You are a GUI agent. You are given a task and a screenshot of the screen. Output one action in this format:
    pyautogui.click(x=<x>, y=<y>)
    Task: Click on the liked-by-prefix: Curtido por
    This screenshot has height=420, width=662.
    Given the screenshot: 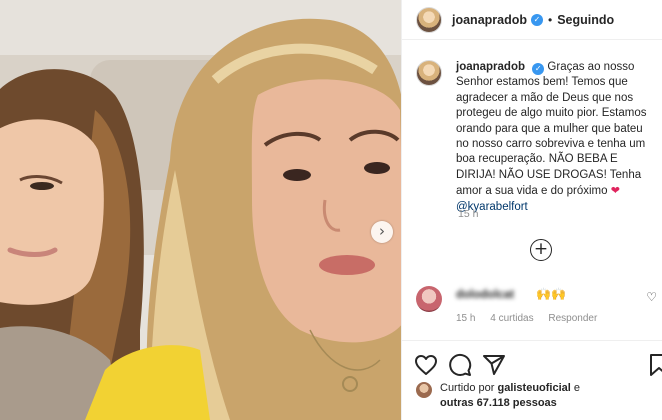 What is the action you would take?
    pyautogui.click(x=467, y=388)
    